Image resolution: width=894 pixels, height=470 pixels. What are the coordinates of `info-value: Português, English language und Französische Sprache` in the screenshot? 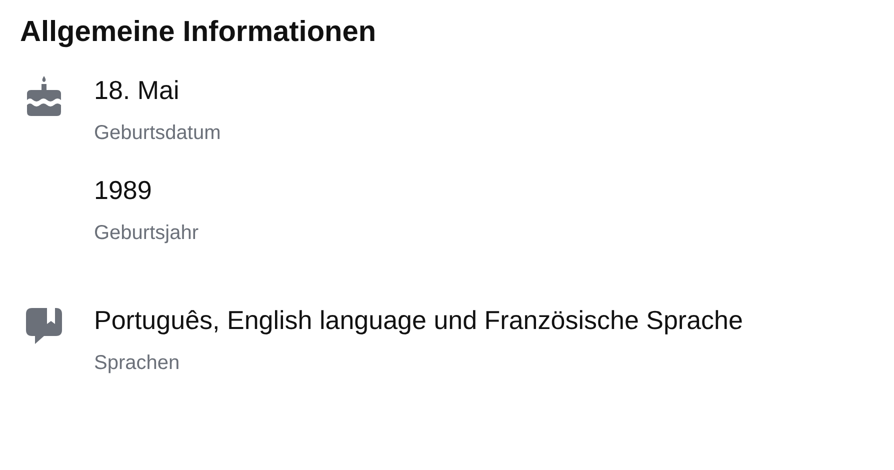 It's located at (418, 320).